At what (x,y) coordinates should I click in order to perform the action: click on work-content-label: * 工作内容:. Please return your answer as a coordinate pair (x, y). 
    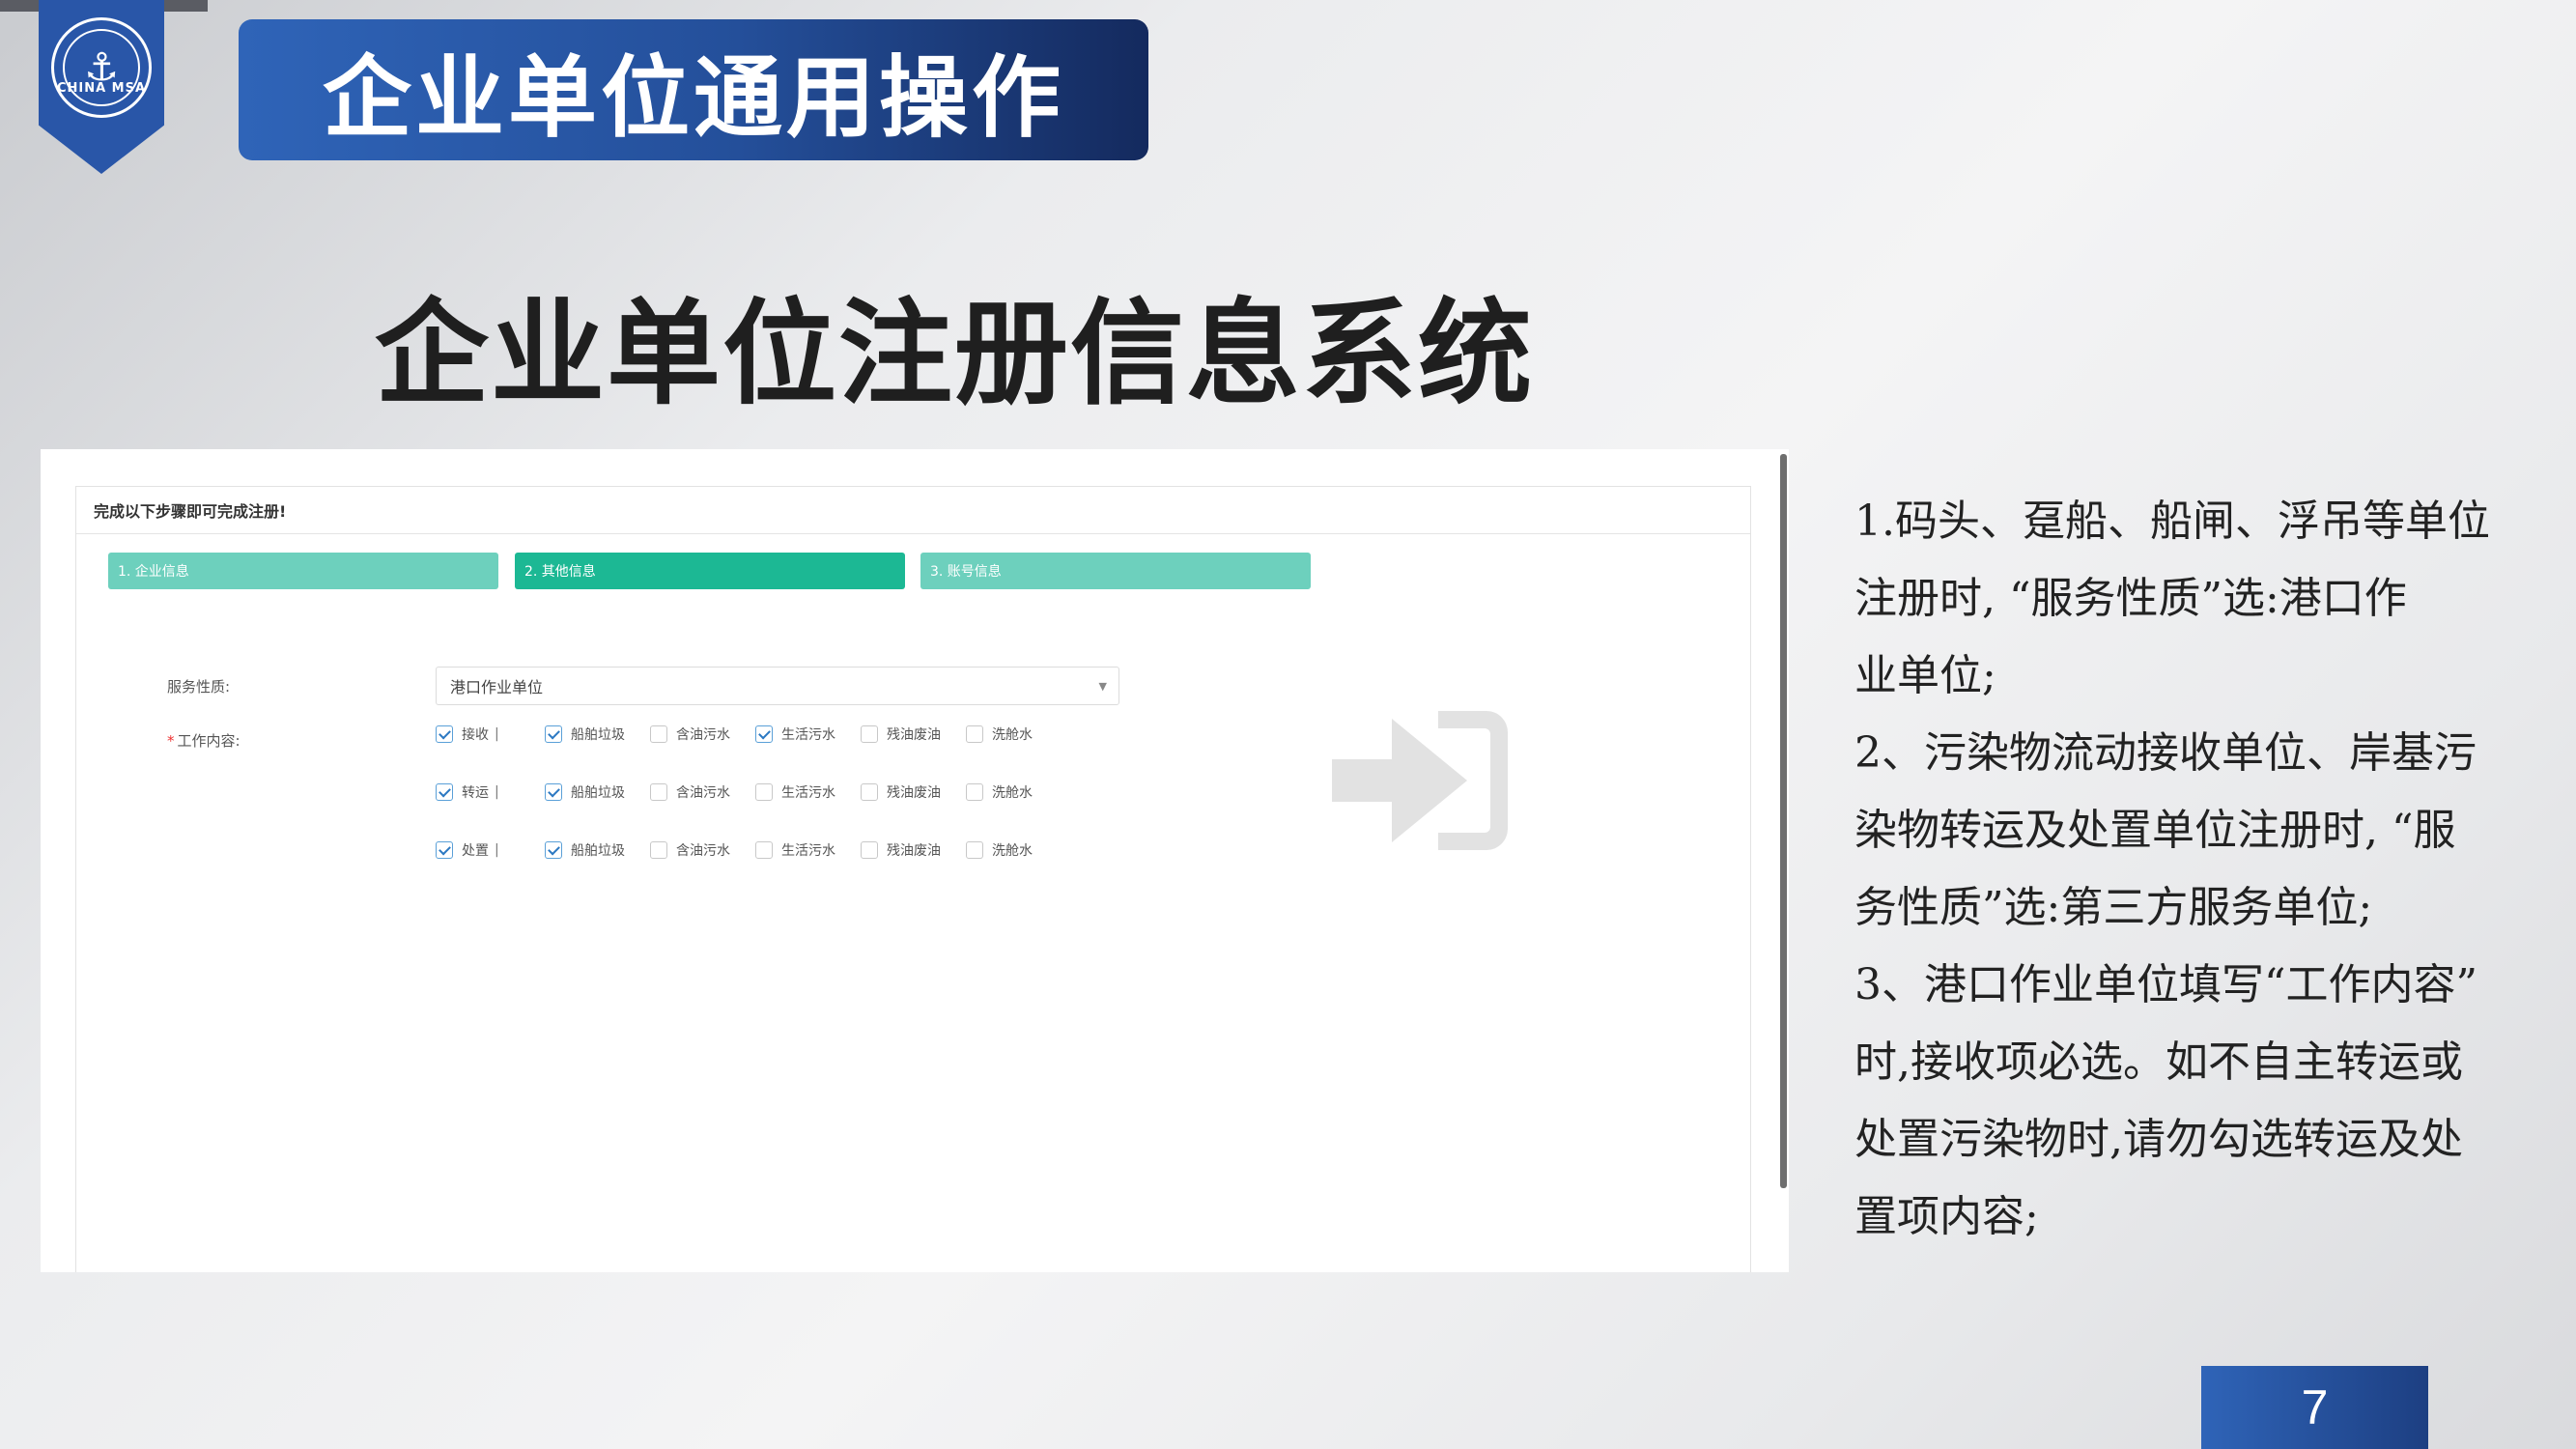
    Looking at the image, I should click on (204, 740).